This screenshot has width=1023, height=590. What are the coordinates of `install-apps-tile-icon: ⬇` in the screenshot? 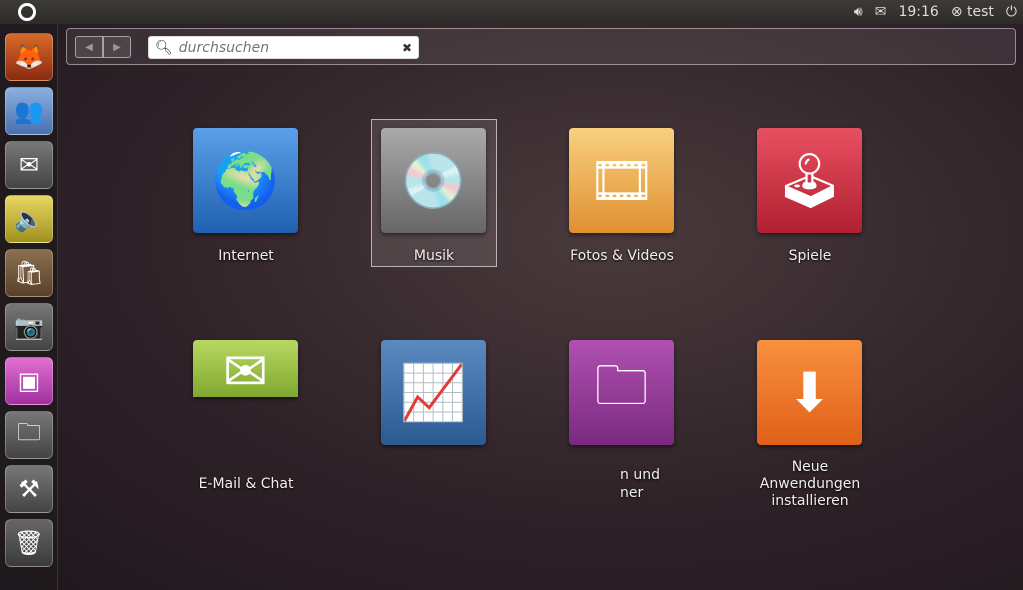 It's located at (809, 392).